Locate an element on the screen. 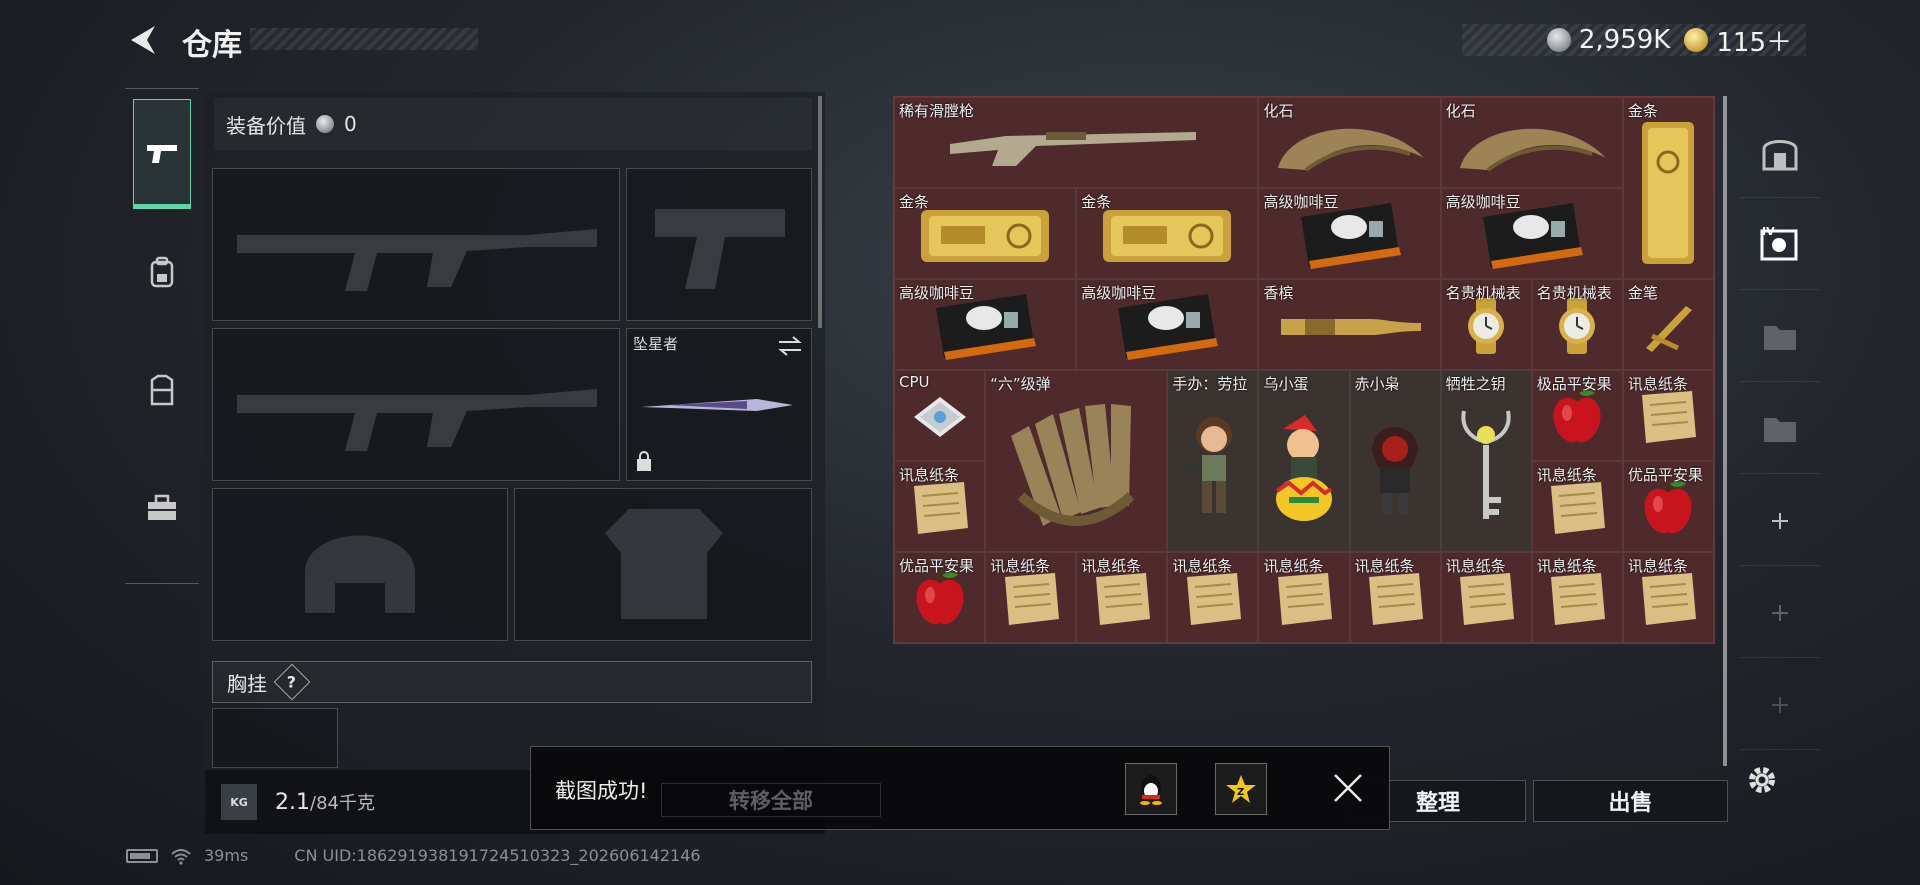 The width and height of the screenshot is (1920, 885). transfer-all-button: 转移全部 is located at coordinates (771, 800).